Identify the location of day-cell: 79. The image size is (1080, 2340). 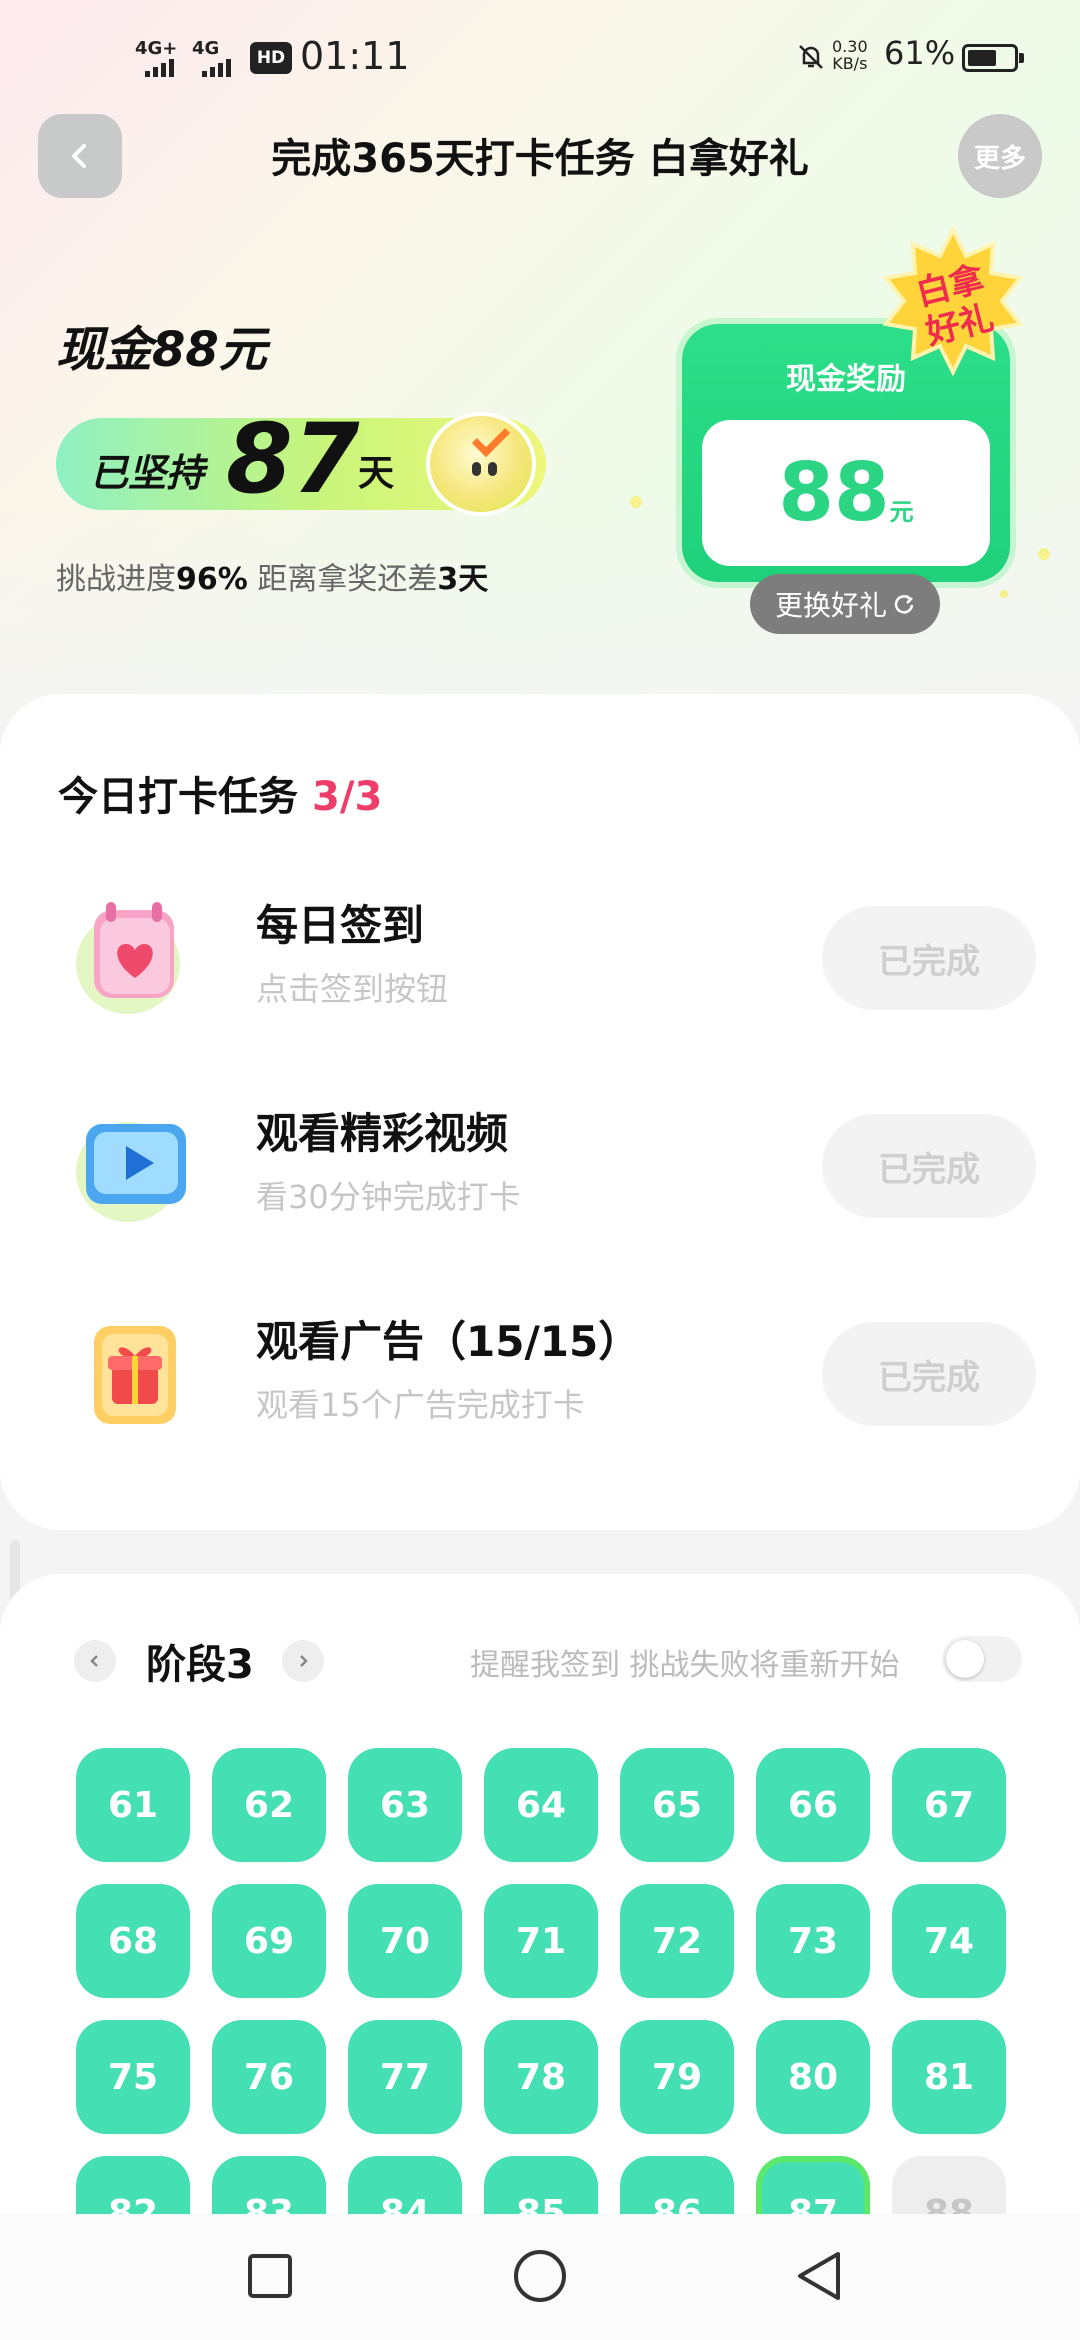
(677, 2077).